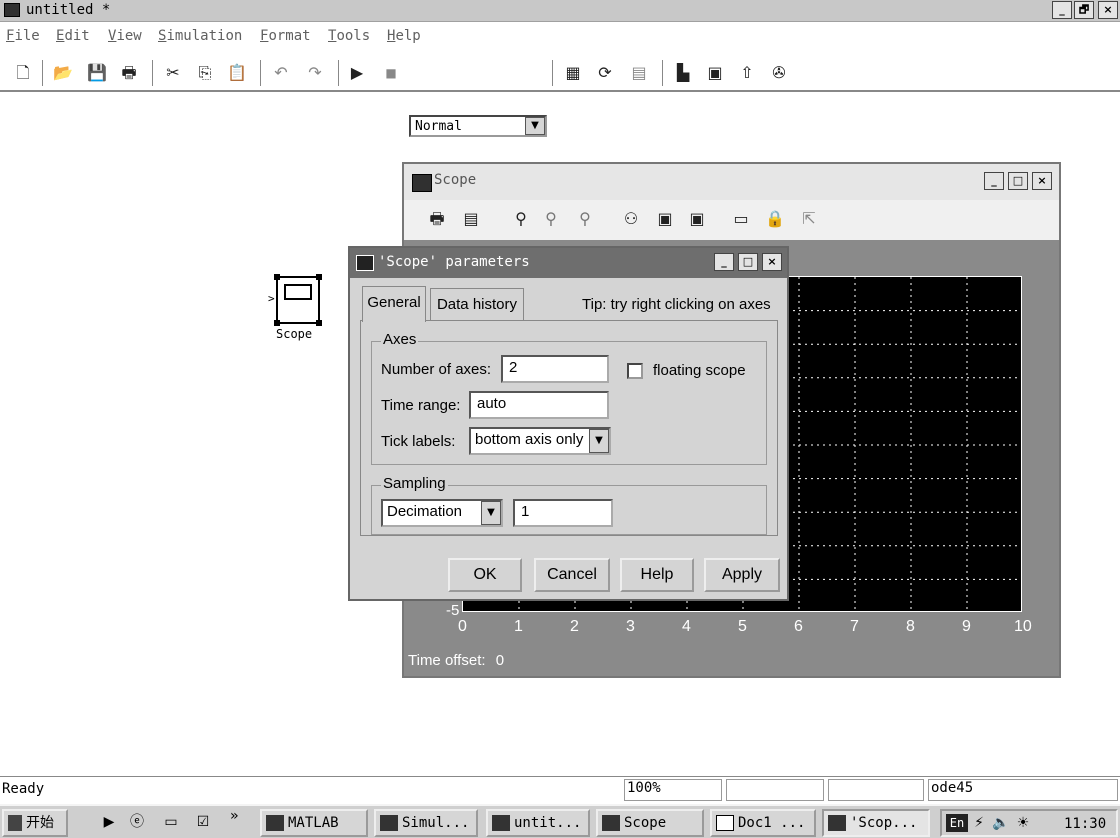  I want to click on network-icon: ⚡, so click(979, 823).